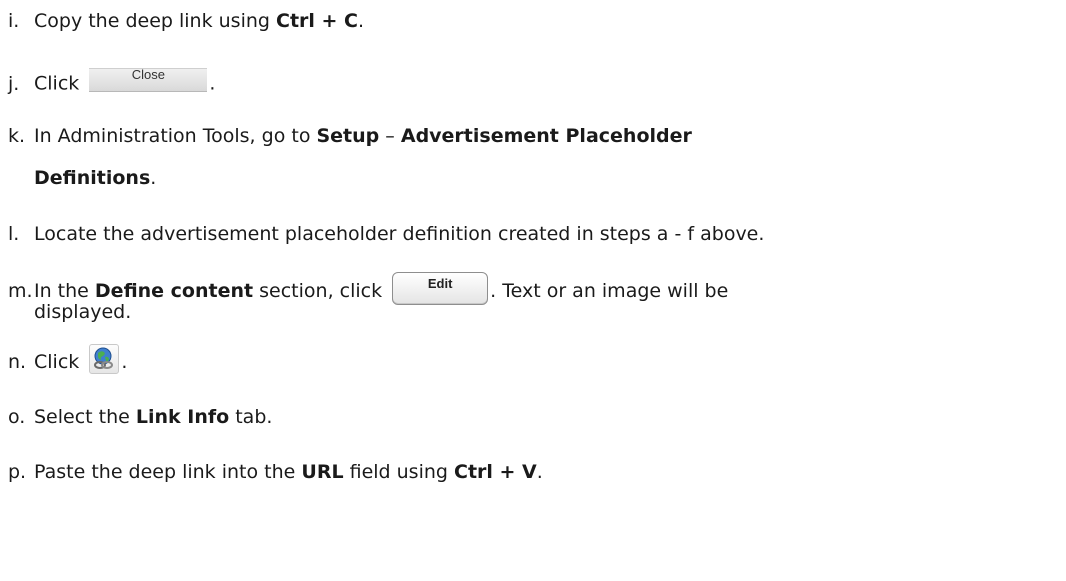 The width and height of the screenshot is (1066, 581). I want to click on step-i: i. Copy the deep link using Ctrl + C., so click(186, 21).